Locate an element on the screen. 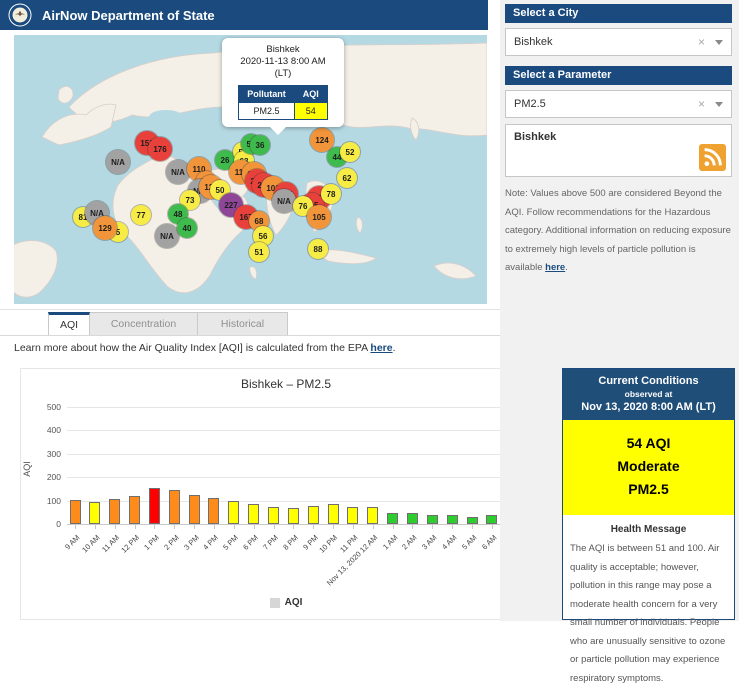  aqi-marker: 105 is located at coordinates (319, 217).